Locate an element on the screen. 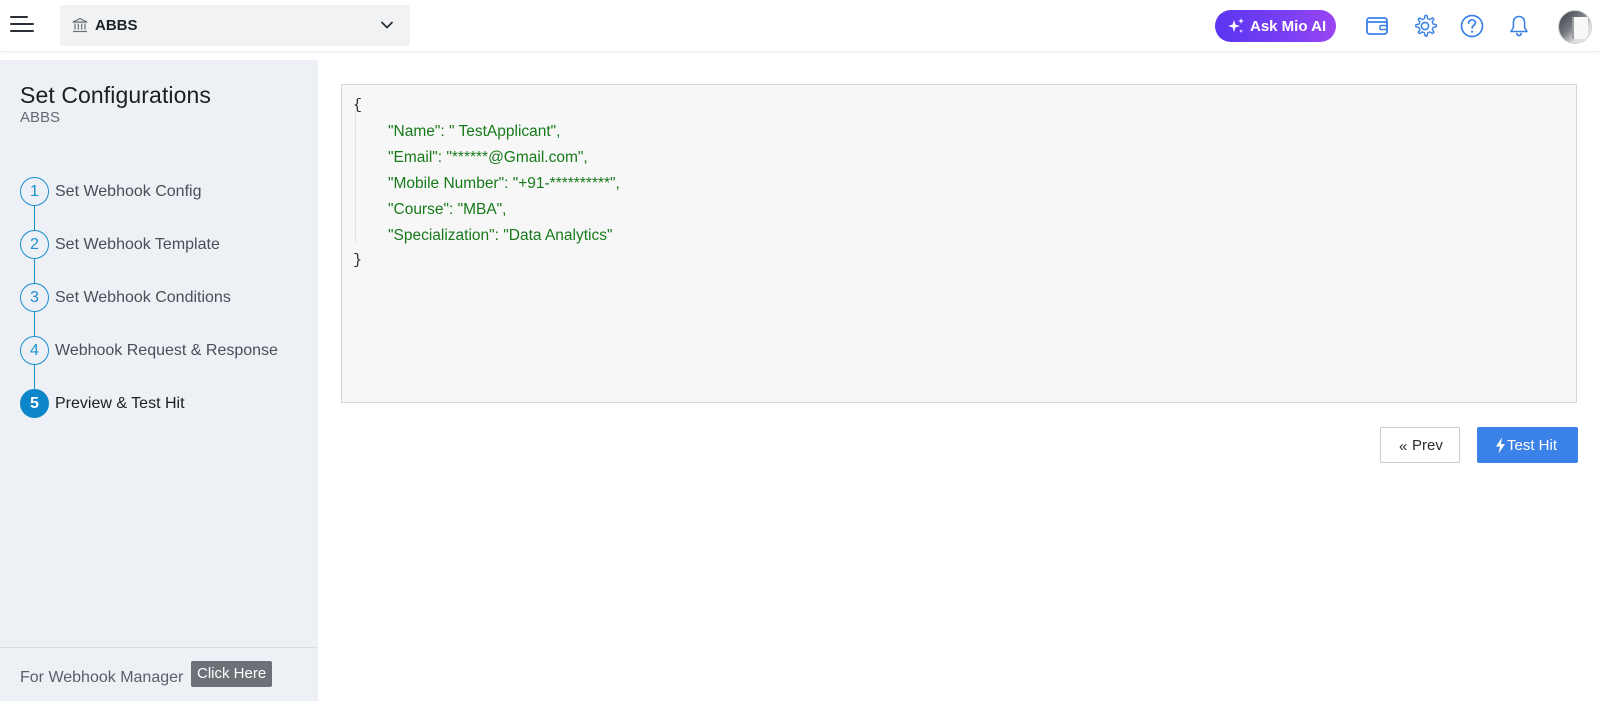 Image resolution: width=1600 pixels, height=701 pixels. help-icon is located at coordinates (1472, 26).